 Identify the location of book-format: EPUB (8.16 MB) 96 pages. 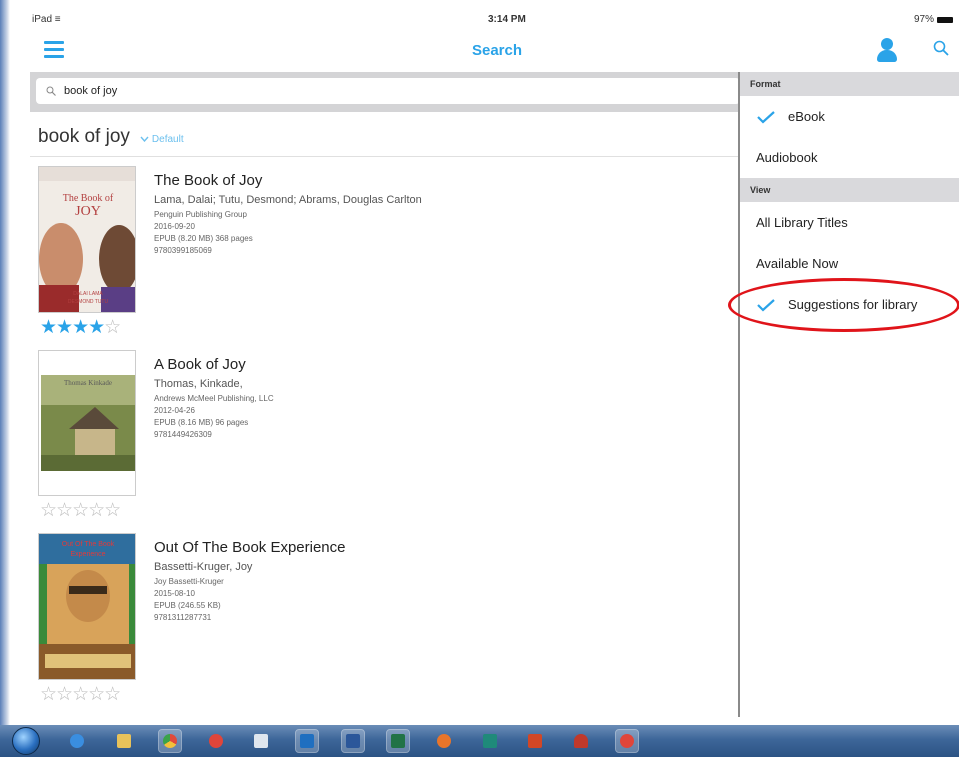
(201, 422).